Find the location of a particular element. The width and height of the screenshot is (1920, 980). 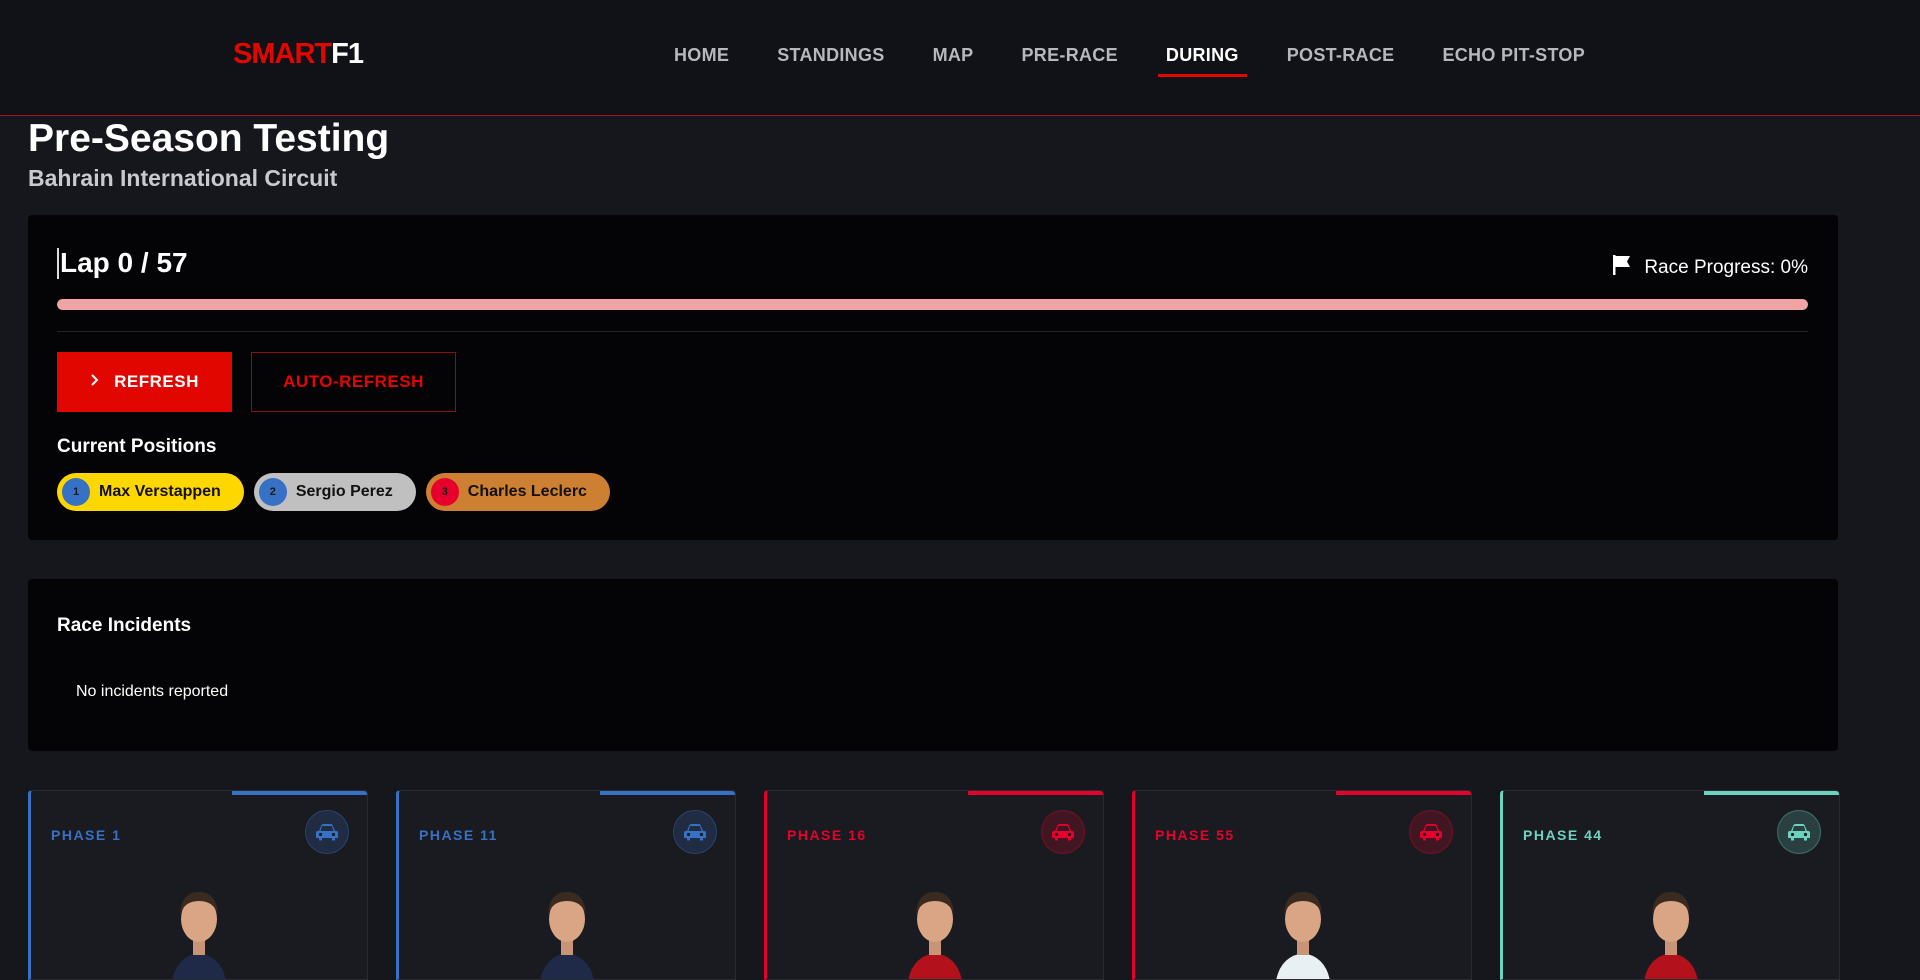

nav-home: HOME is located at coordinates (701, 58).